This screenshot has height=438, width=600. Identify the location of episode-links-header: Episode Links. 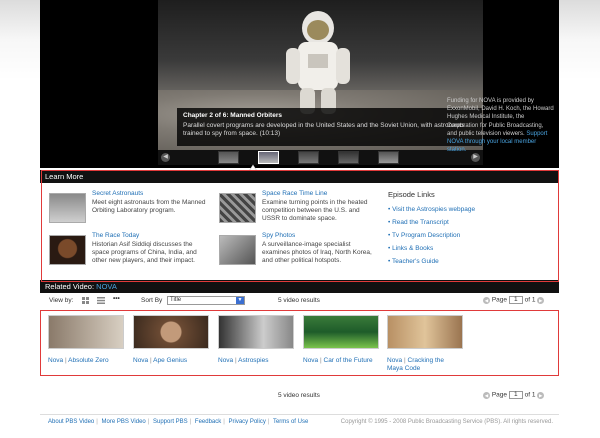
(411, 194).